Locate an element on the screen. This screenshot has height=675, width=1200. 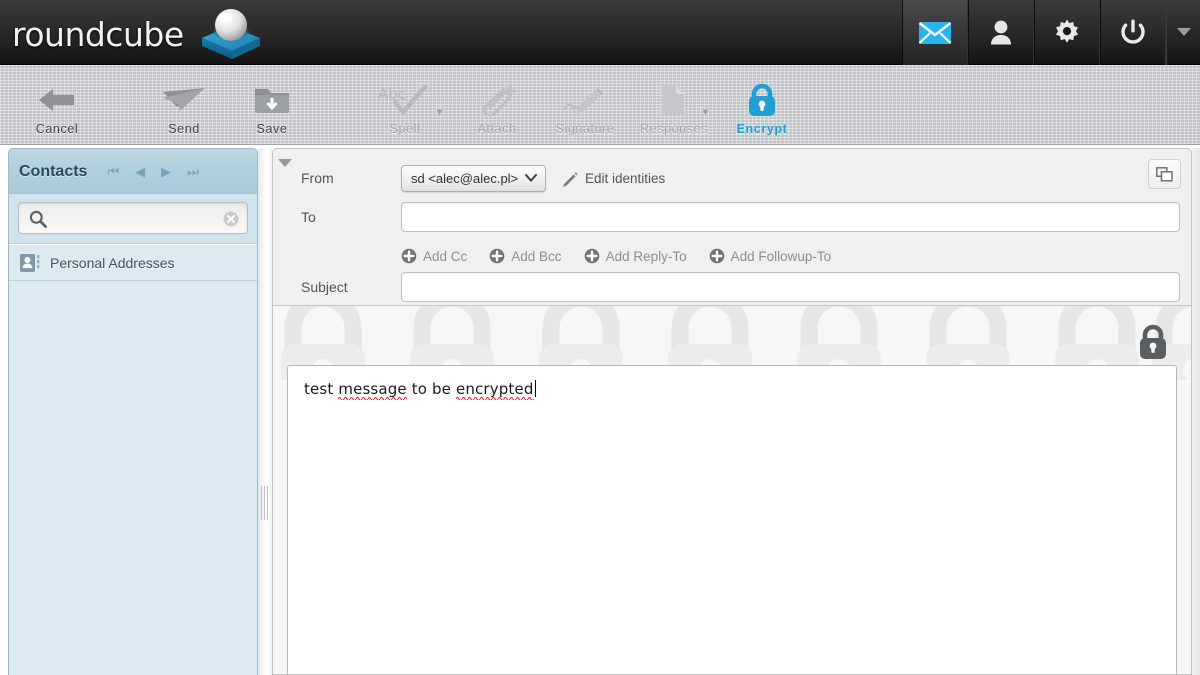
next-page-button: ▶ is located at coordinates (166, 171).